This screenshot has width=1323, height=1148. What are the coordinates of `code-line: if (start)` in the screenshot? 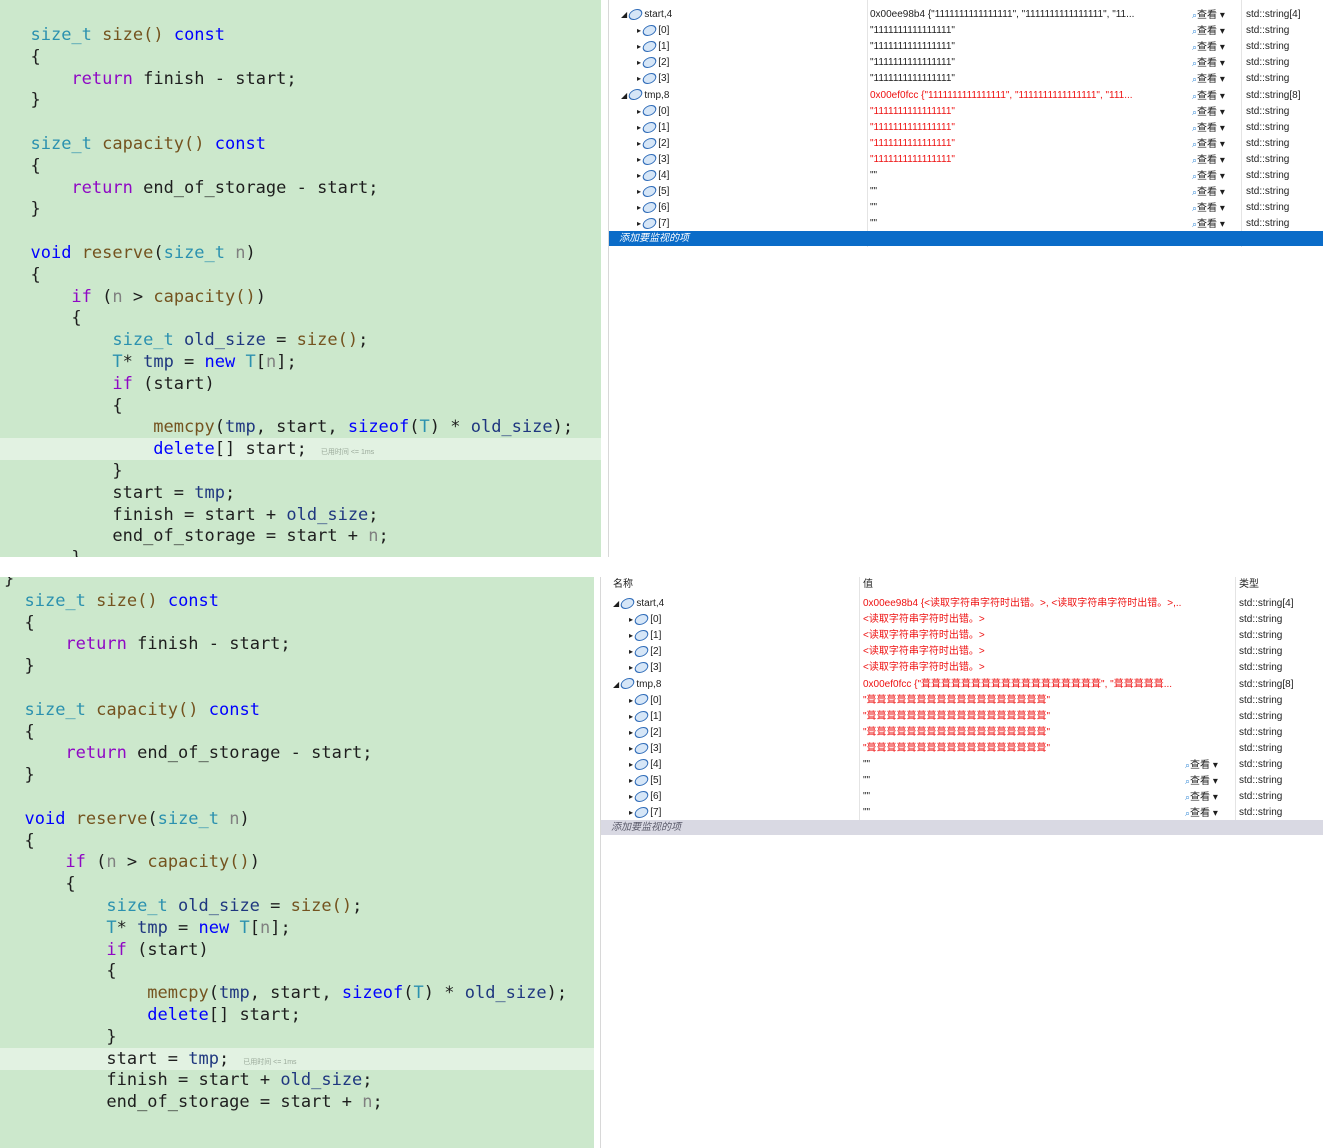 It's located at (300, 384).